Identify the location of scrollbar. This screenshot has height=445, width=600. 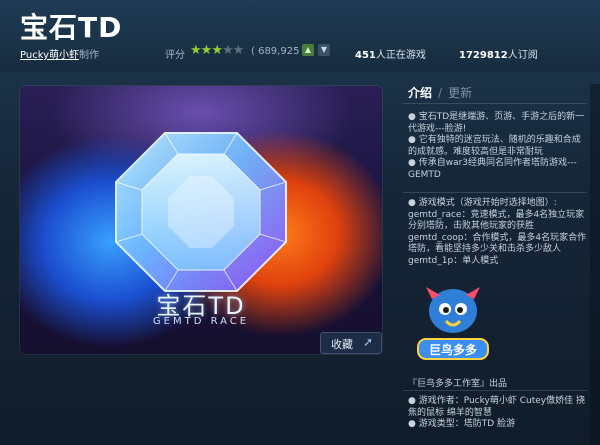
(595, 264).